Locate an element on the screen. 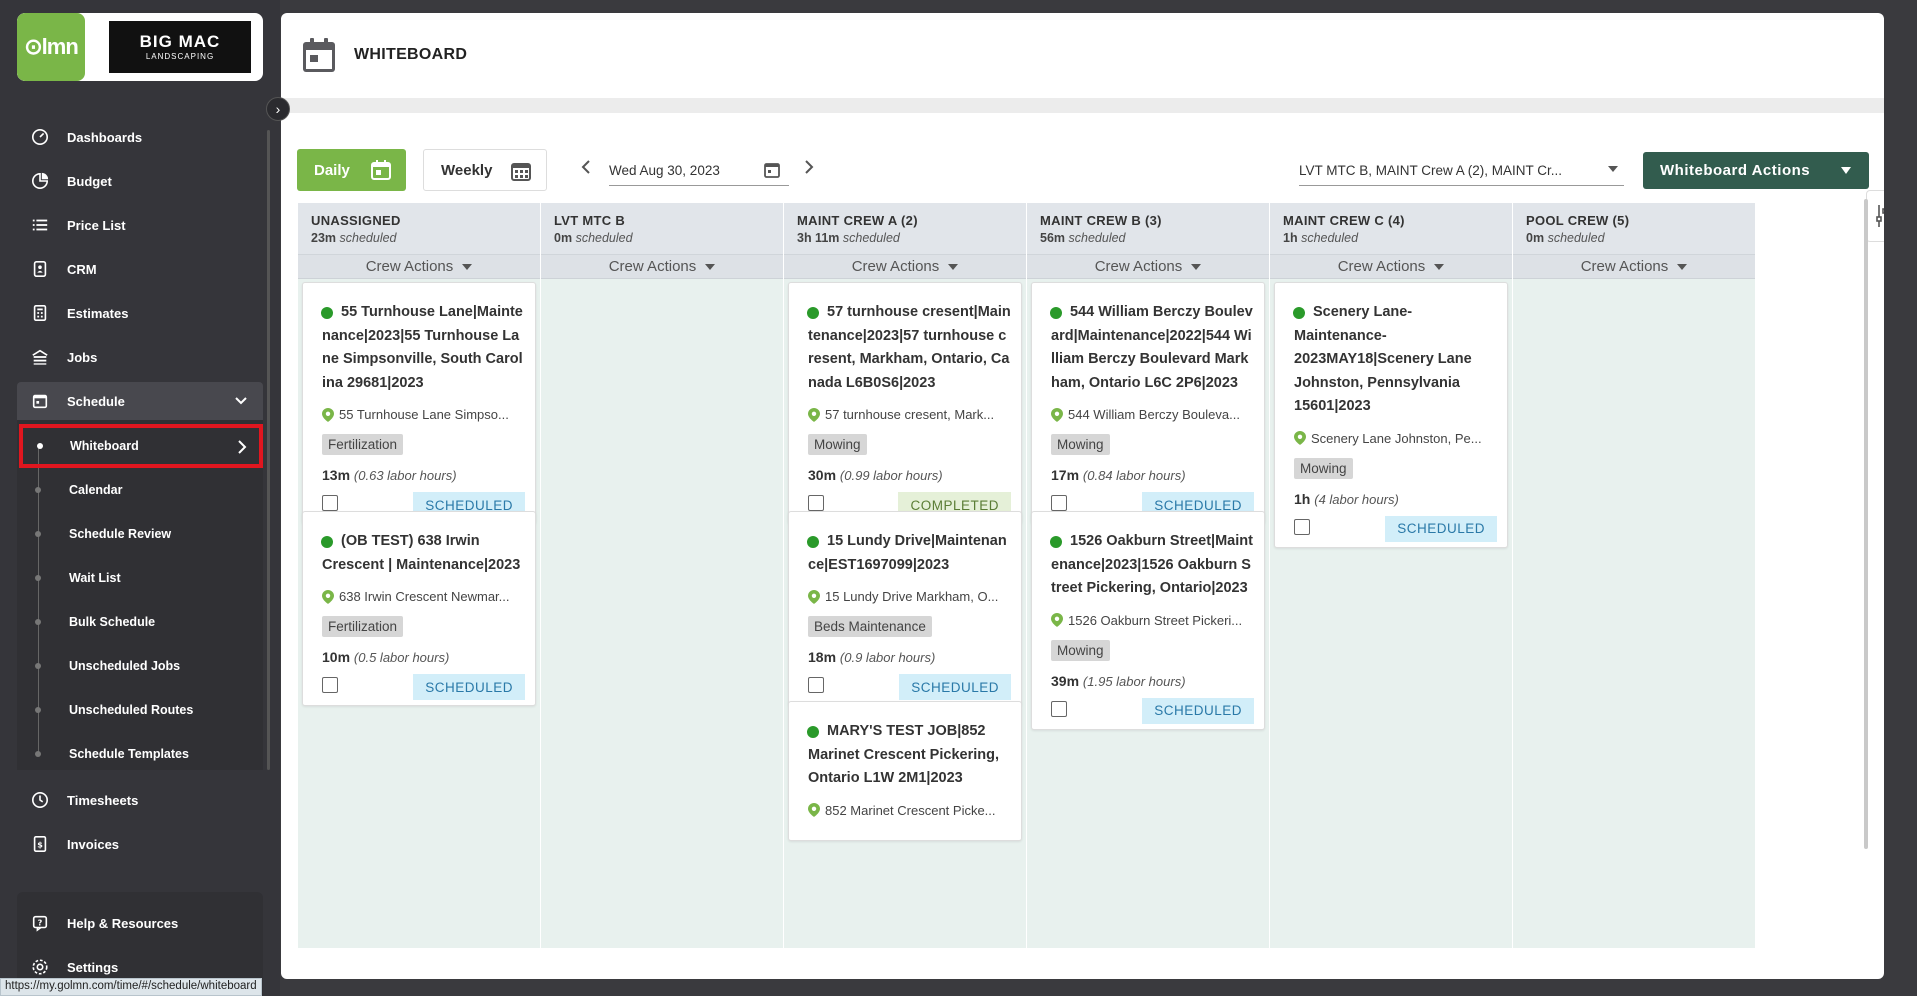  sidebar-item-dashboards: Dashboards is located at coordinates (140, 137).